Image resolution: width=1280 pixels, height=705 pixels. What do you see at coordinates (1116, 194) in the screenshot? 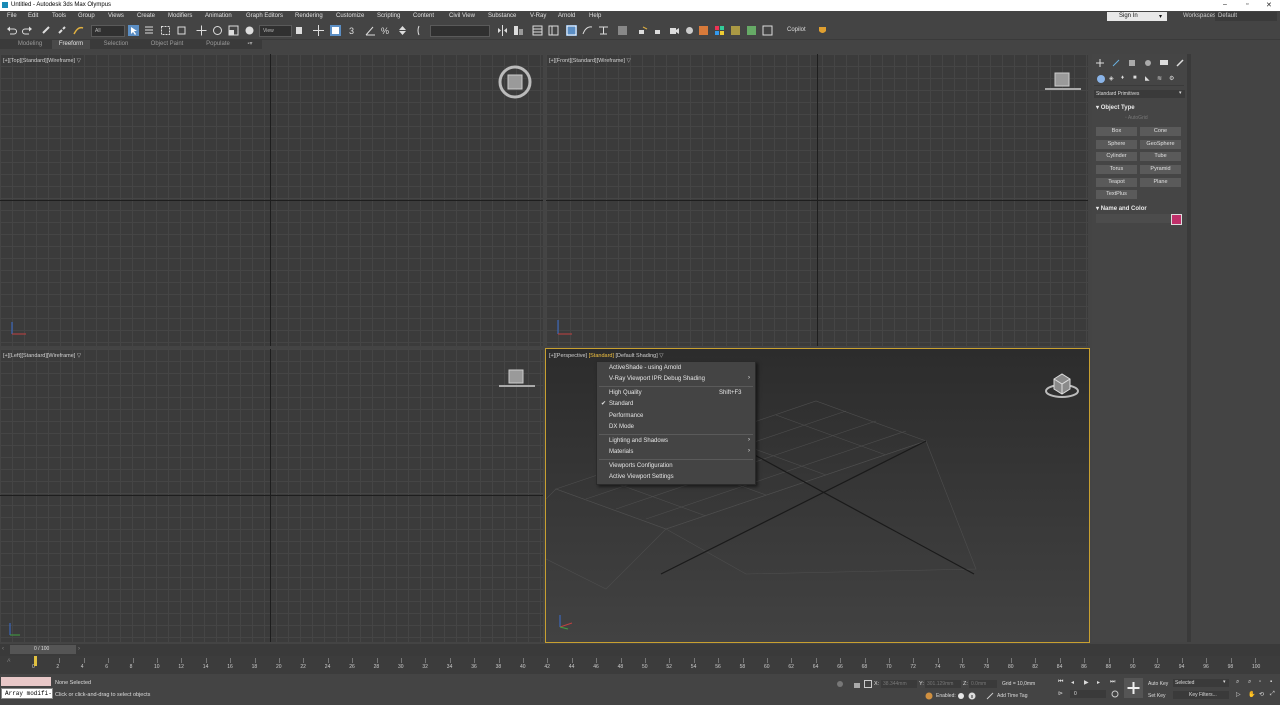
I see `textplus-button: TextPlus` at bounding box center [1116, 194].